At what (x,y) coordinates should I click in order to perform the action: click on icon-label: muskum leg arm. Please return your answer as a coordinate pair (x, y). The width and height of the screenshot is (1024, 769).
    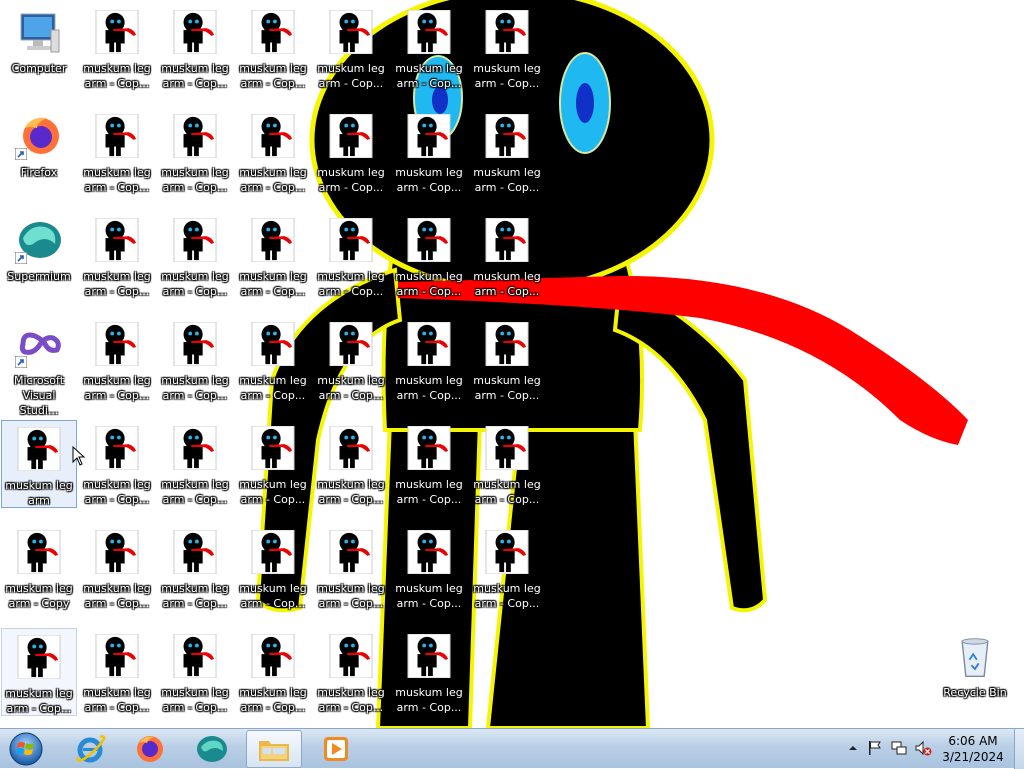
    Looking at the image, I should click on (39, 493).